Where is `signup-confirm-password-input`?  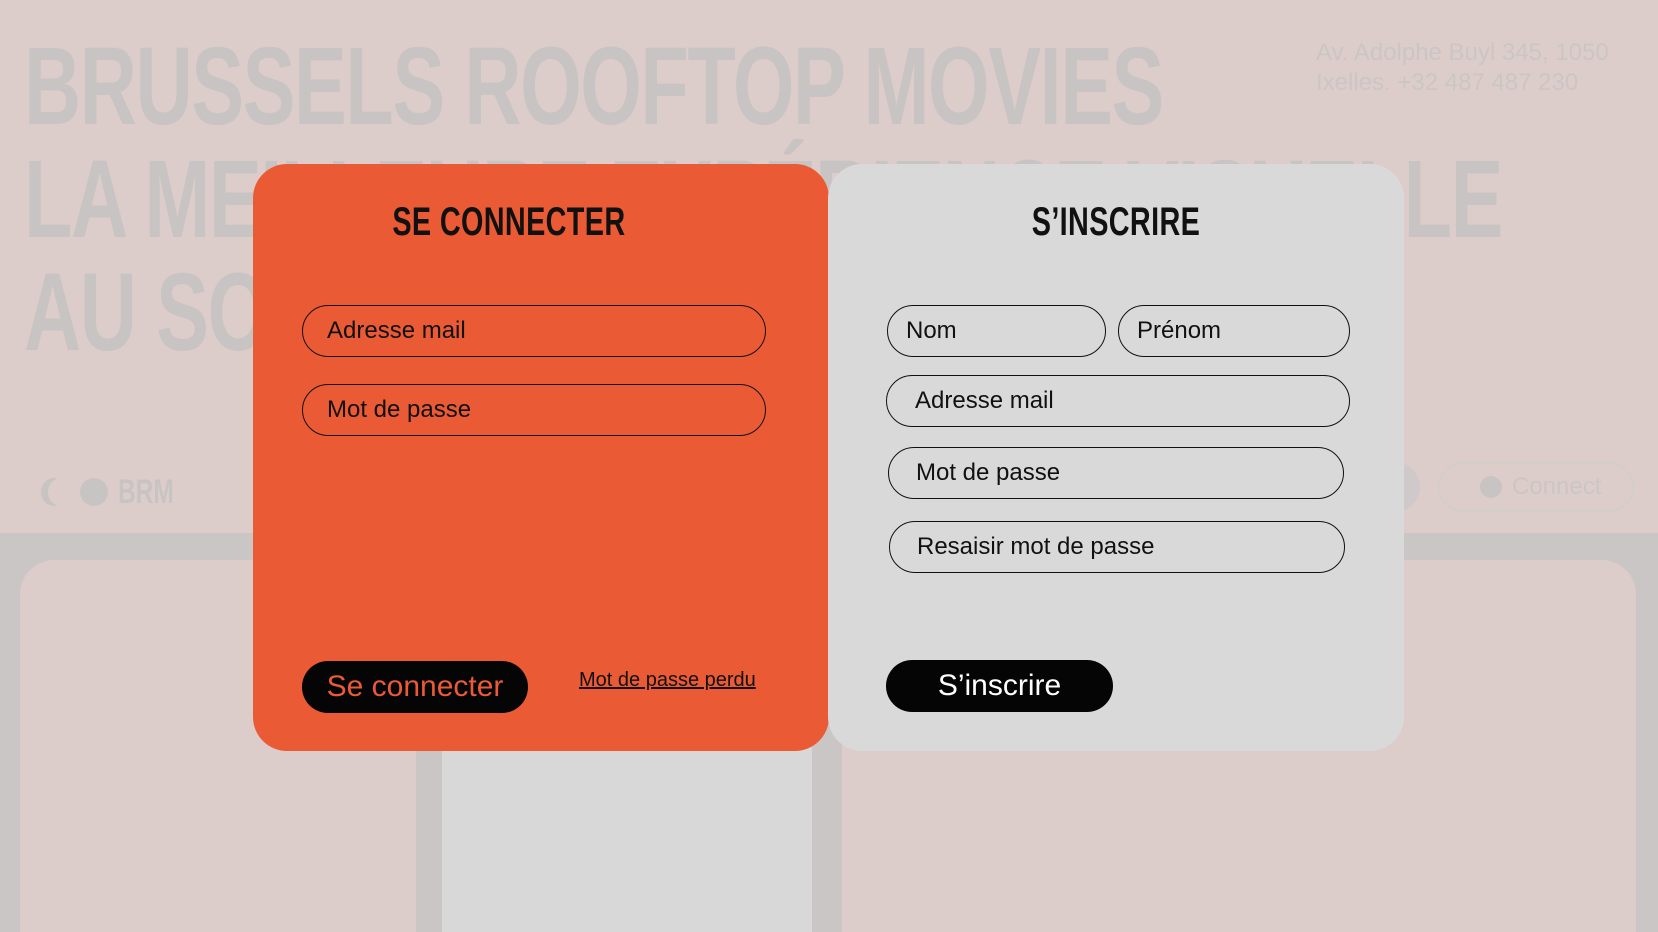
signup-confirm-password-input is located at coordinates (1117, 547).